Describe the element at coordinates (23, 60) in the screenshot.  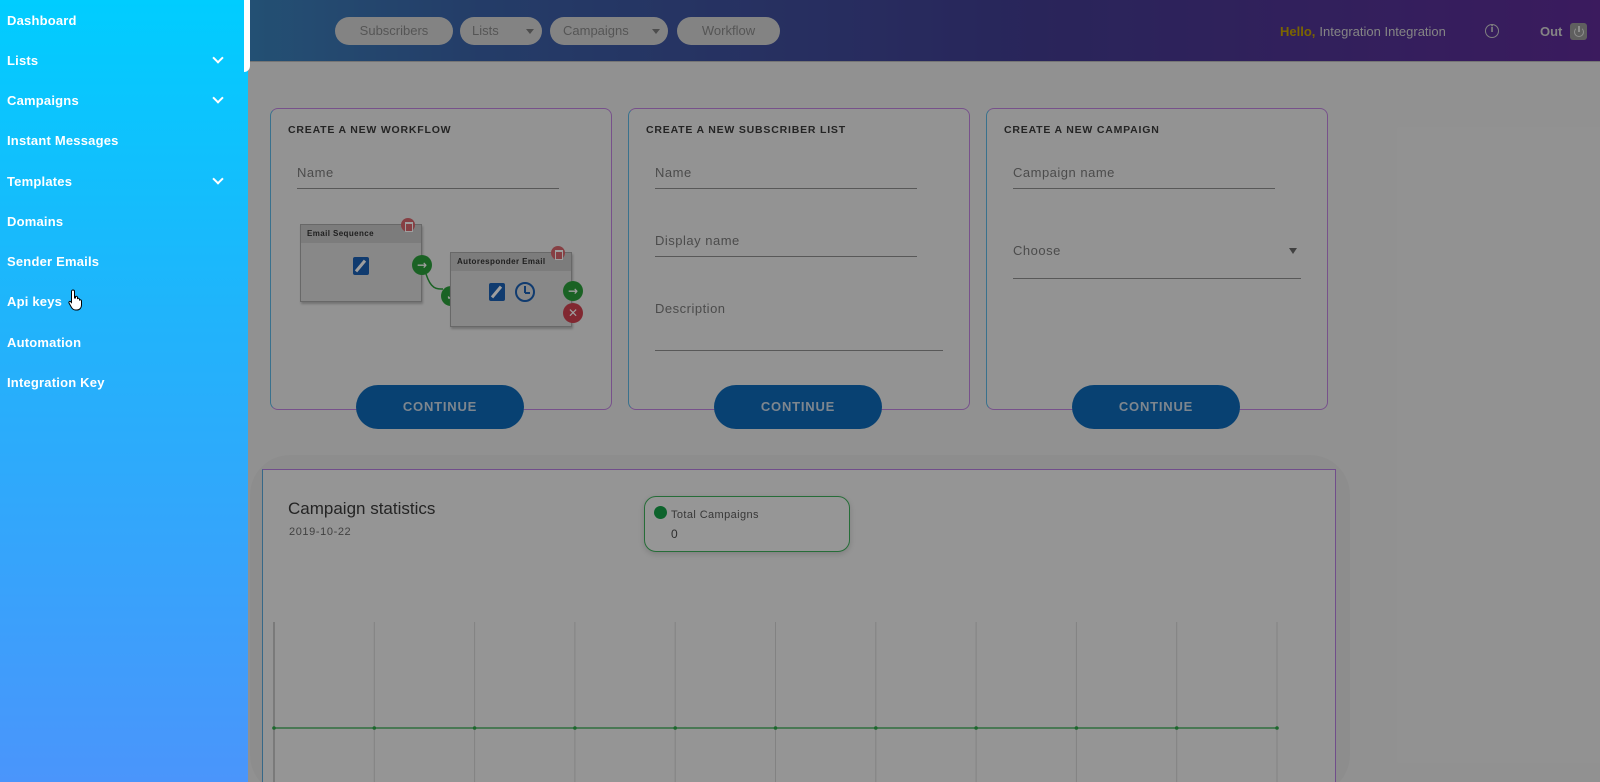
I see `sidebar-item-label: Lists` at that location.